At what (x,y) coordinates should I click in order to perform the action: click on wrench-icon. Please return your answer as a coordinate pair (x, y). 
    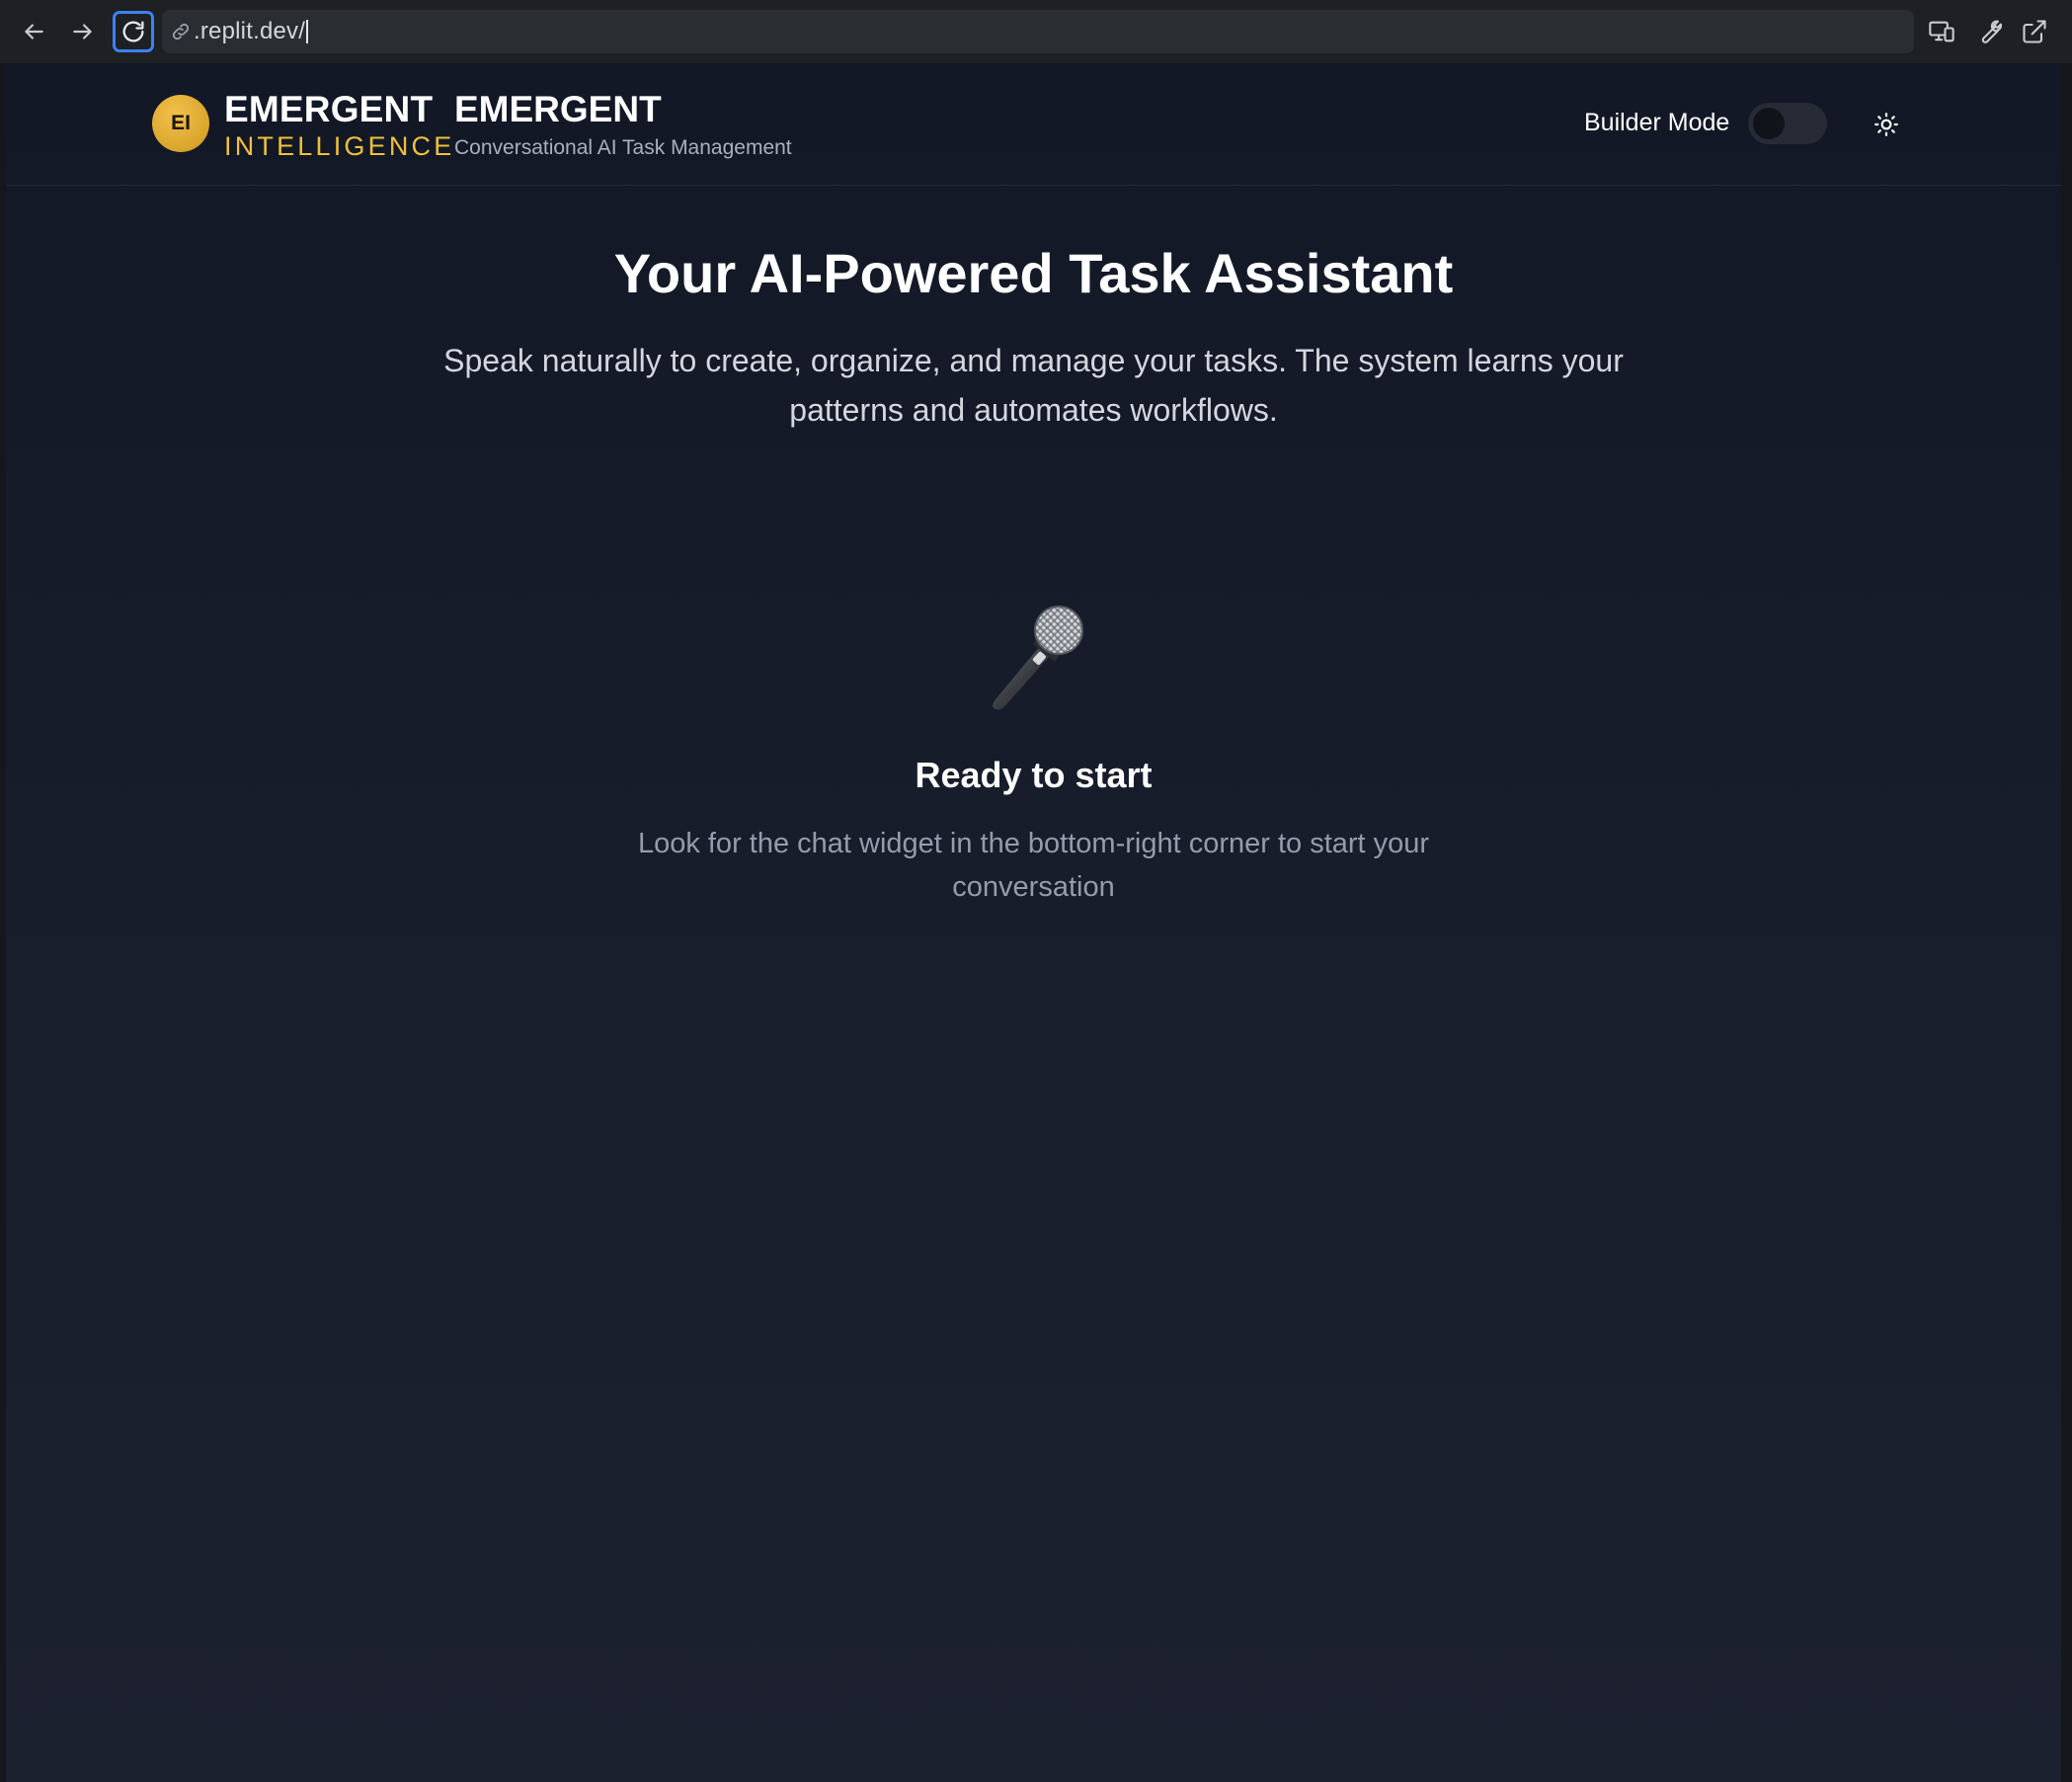
    Looking at the image, I should click on (1992, 31).